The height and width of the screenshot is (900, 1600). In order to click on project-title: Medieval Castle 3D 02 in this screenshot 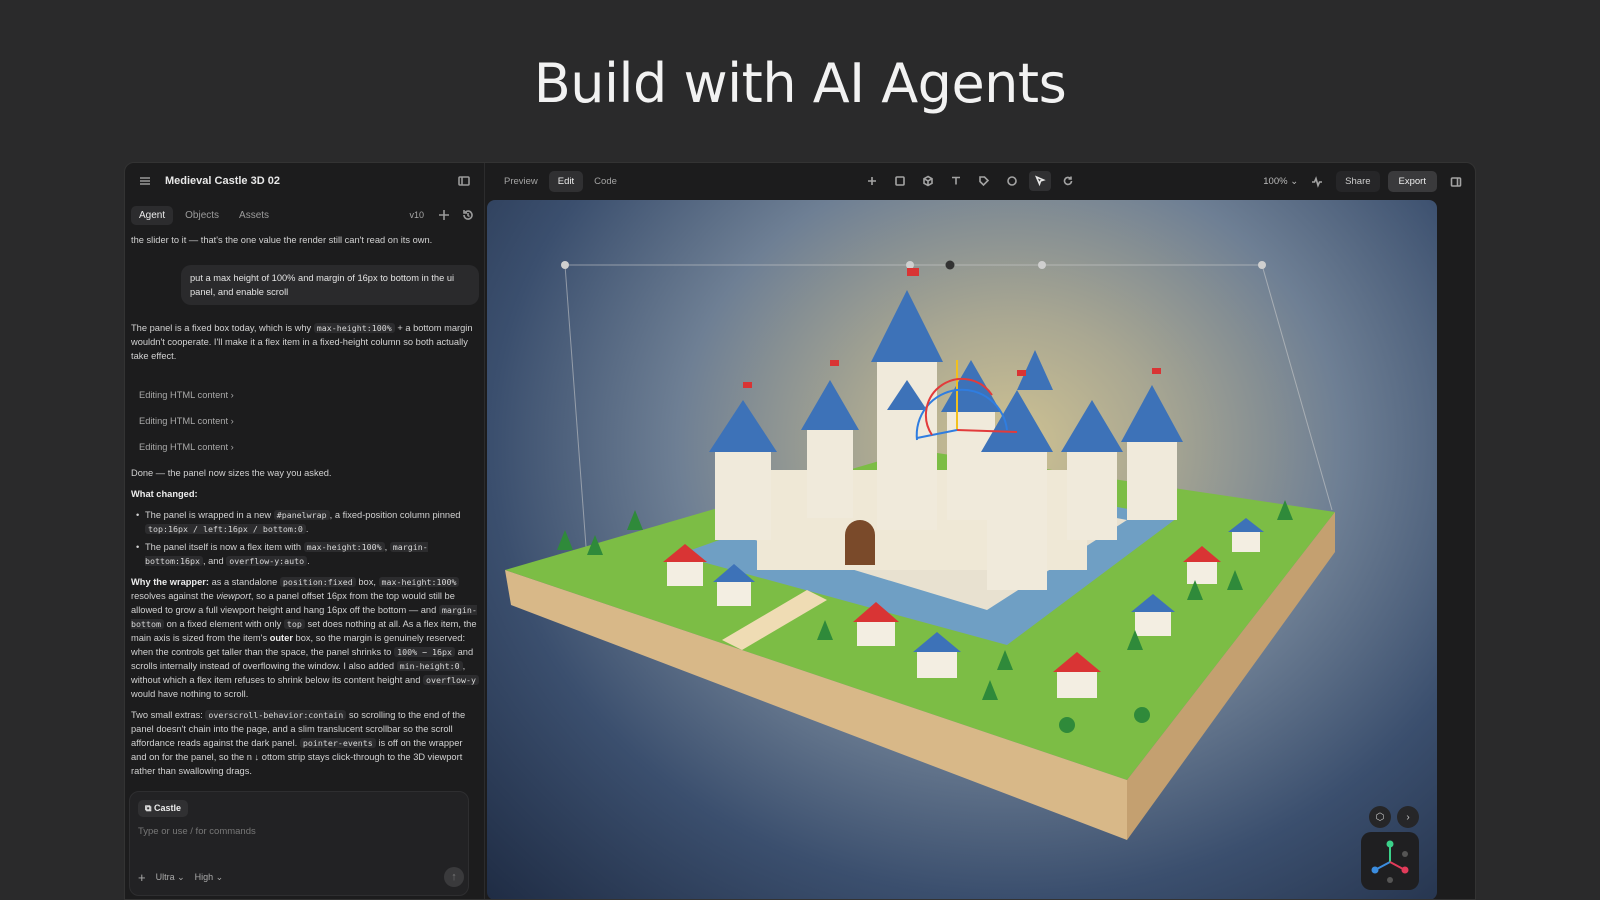, I will do `click(222, 181)`.